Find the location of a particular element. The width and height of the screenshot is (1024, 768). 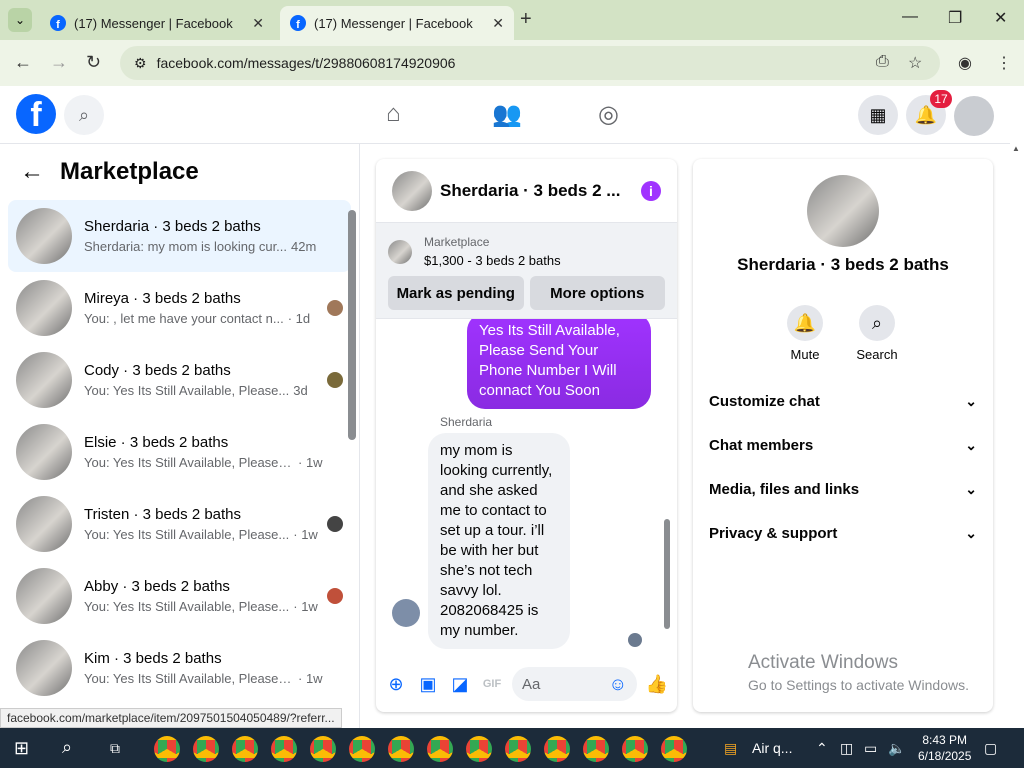

tray-chevron-up-icon: ⌃ is located at coordinates (822, 748).